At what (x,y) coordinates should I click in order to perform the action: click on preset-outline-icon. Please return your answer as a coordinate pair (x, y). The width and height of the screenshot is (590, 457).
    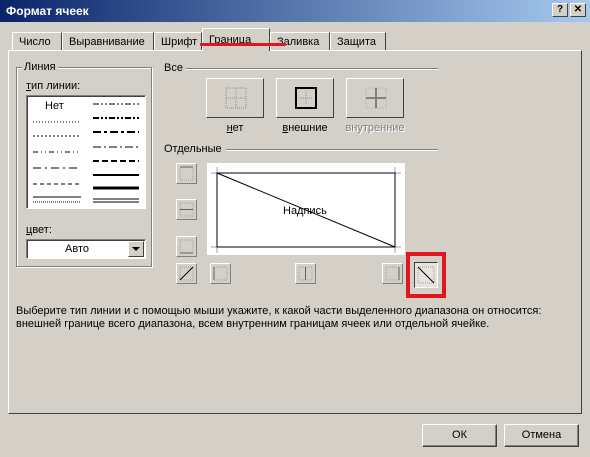
    Looking at the image, I should click on (306, 98).